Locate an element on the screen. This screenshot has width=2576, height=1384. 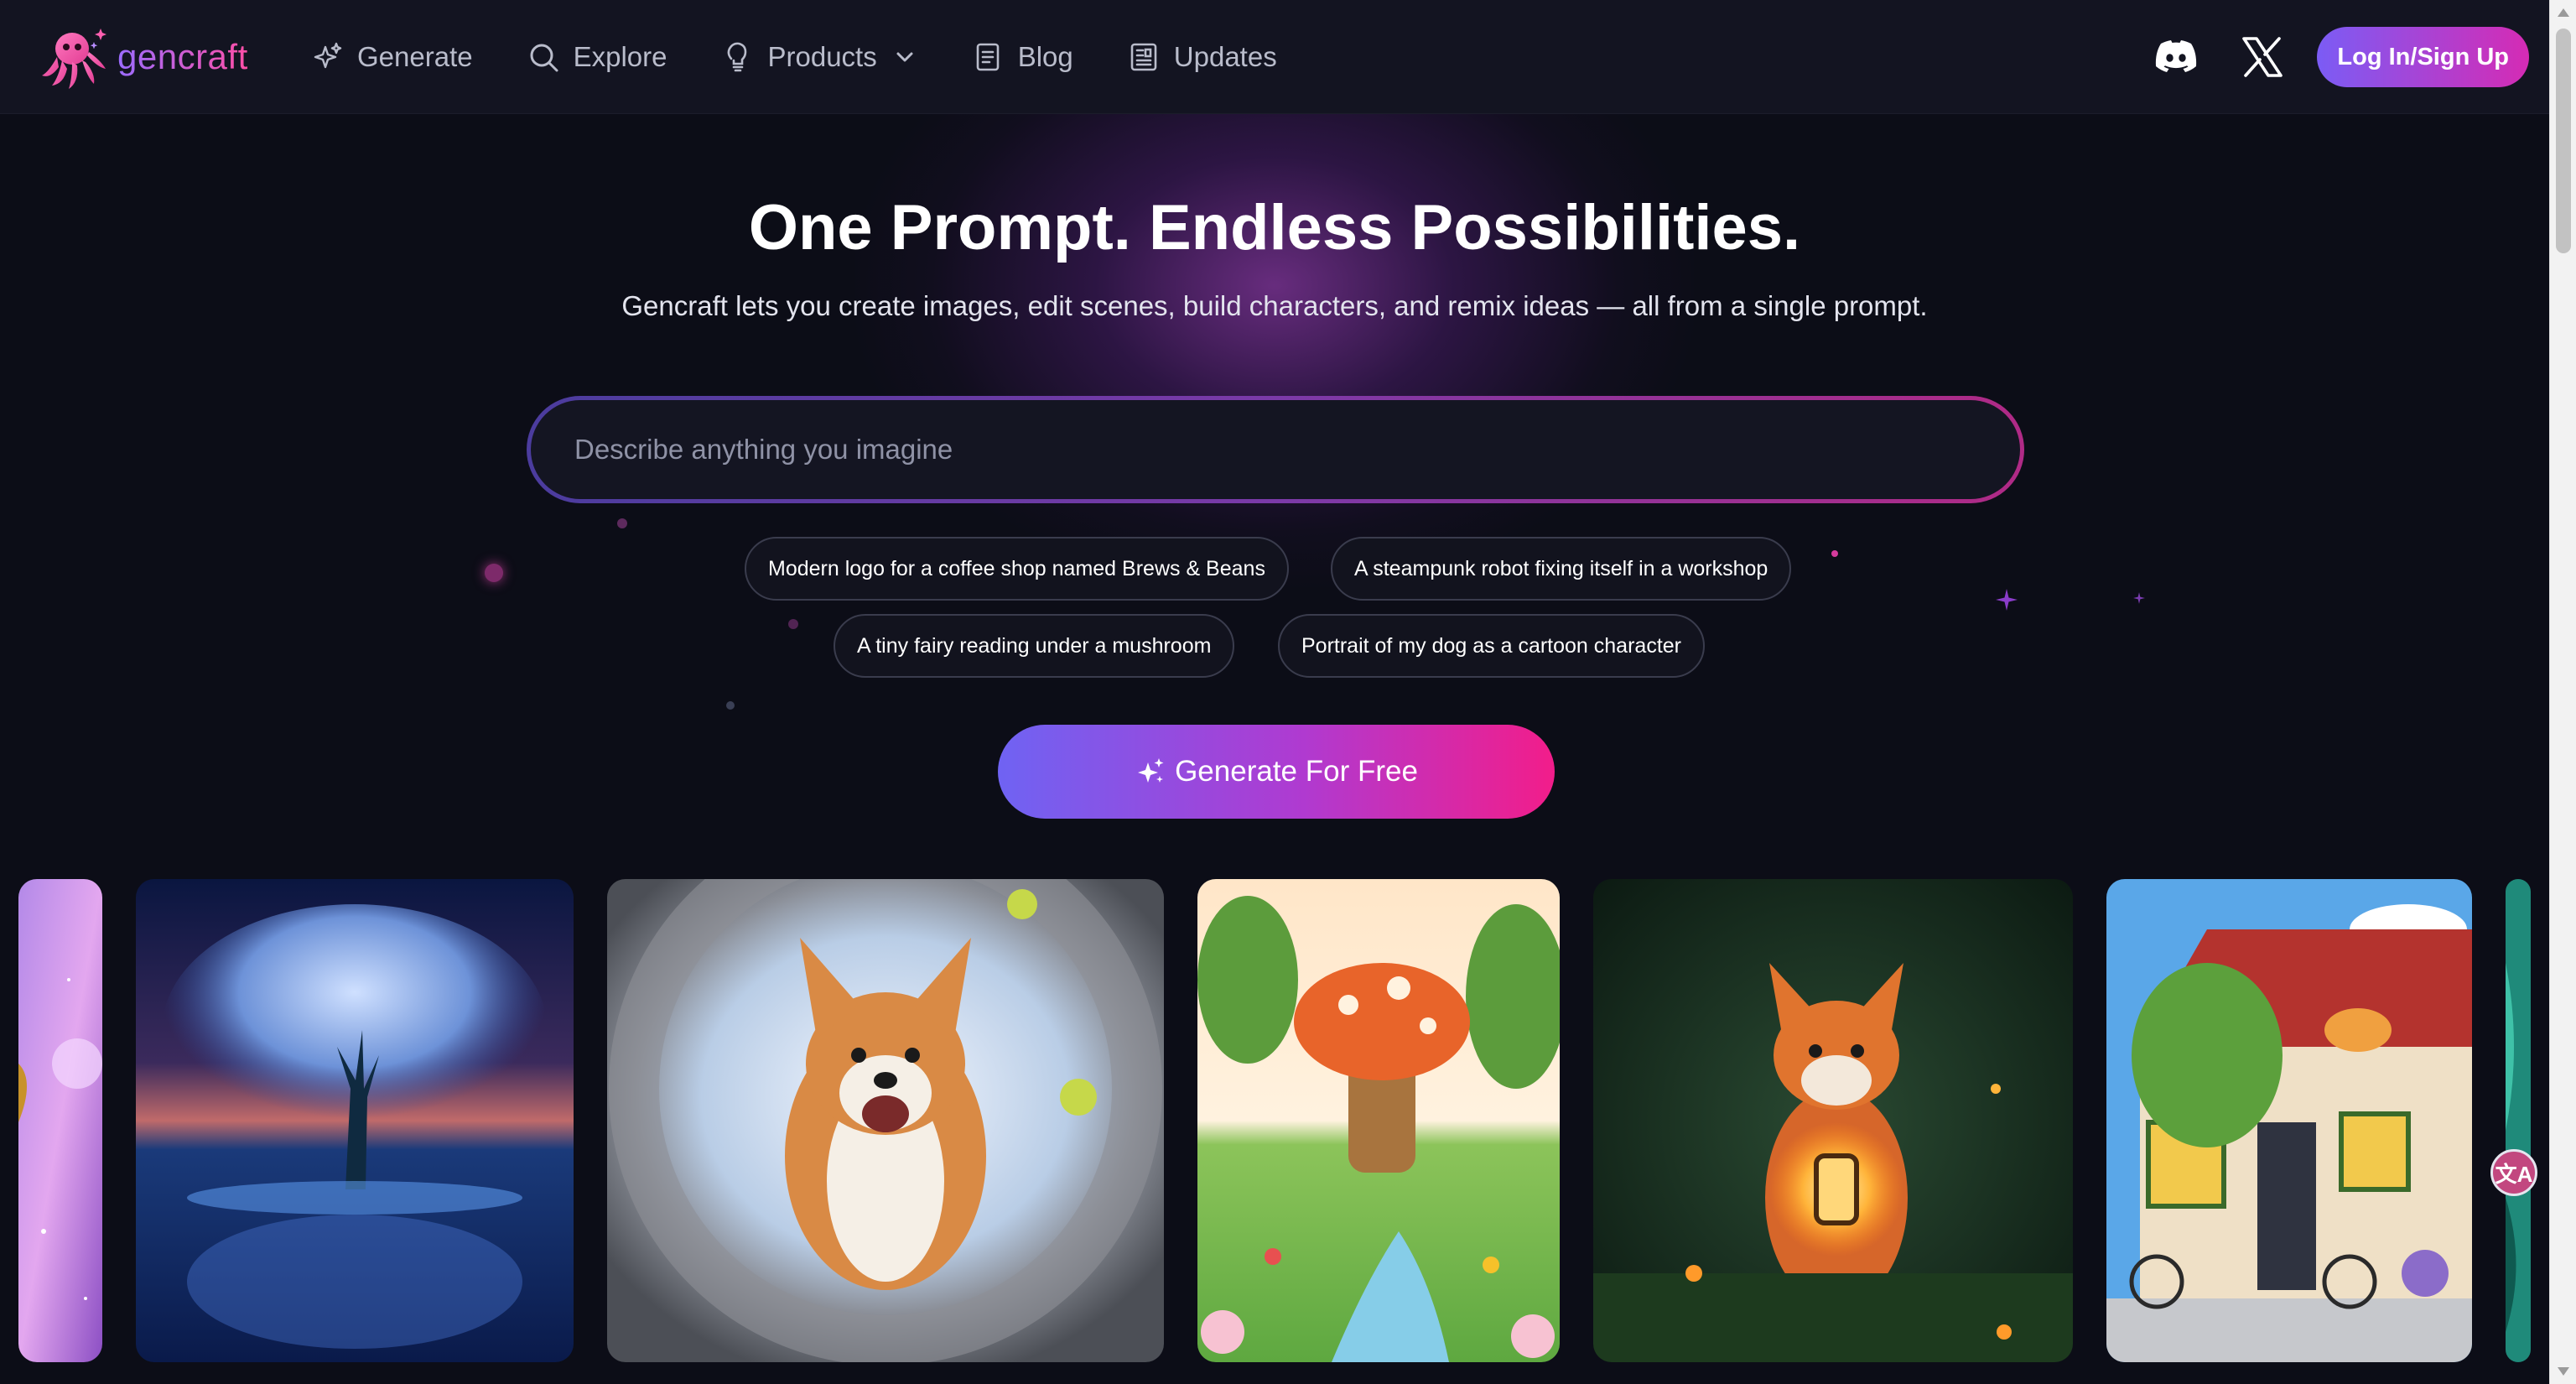
nav-label: Generate is located at coordinates (415, 56).